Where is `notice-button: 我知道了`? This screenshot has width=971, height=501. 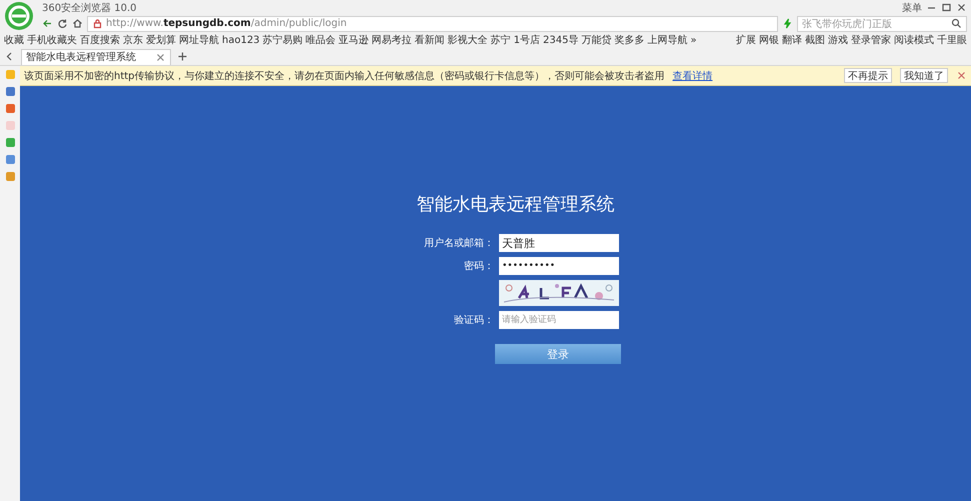 notice-button: 我知道了 is located at coordinates (924, 75).